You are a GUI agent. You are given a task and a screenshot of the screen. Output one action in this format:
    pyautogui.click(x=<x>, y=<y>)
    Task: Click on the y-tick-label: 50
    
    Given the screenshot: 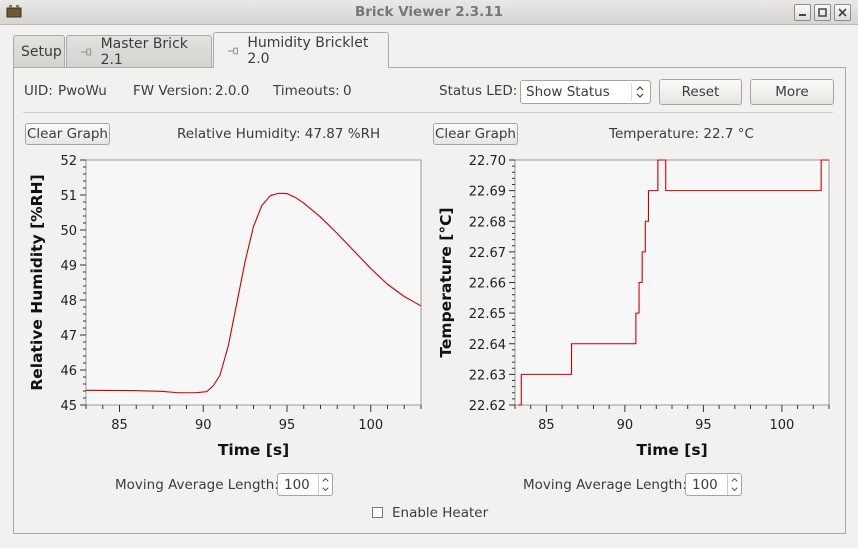 What is the action you would take?
    pyautogui.click(x=68, y=231)
    